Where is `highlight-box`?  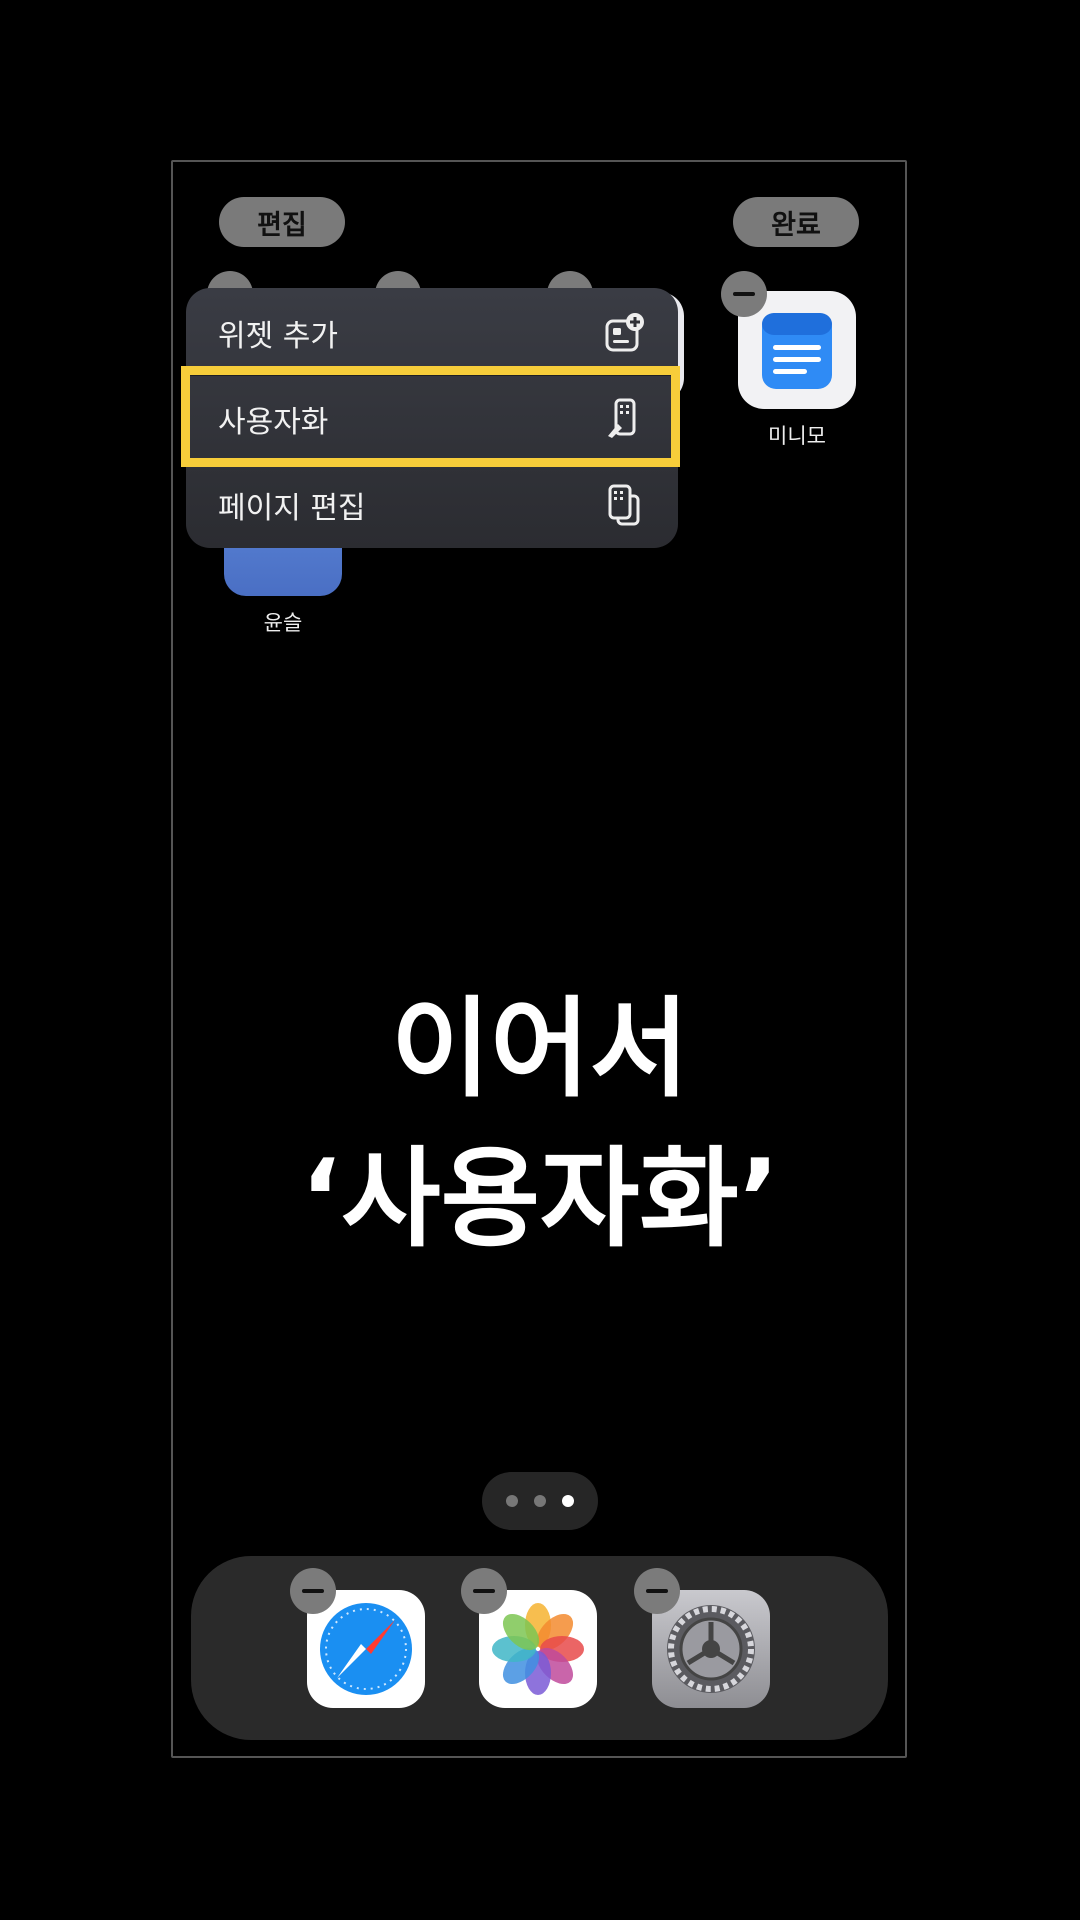 highlight-box is located at coordinates (430, 416).